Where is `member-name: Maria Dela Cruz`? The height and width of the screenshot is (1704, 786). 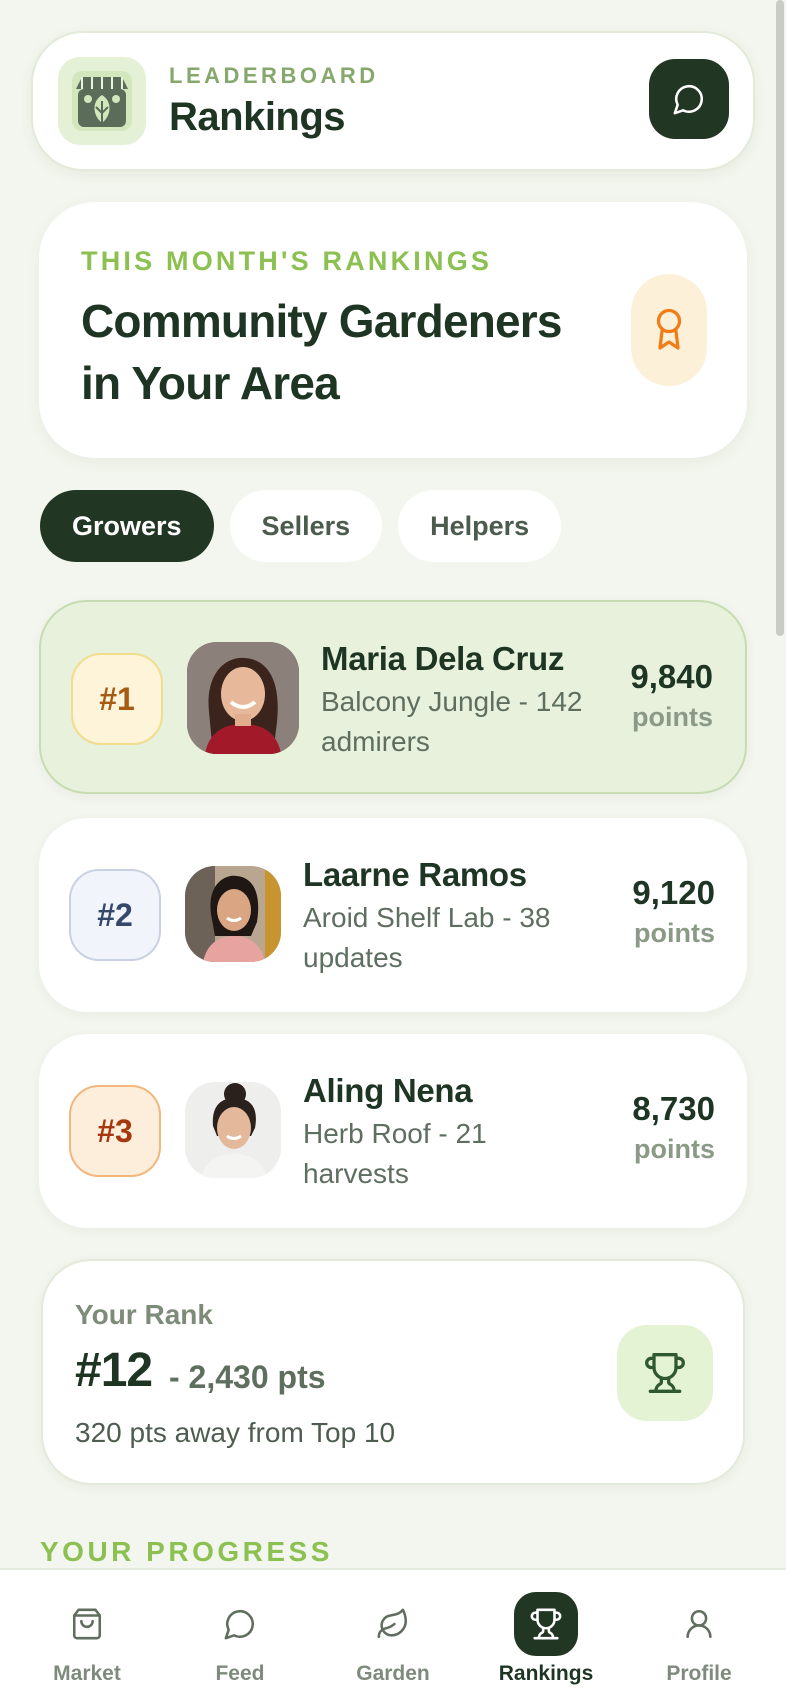
member-name: Maria Dela Cruz is located at coordinates (443, 658).